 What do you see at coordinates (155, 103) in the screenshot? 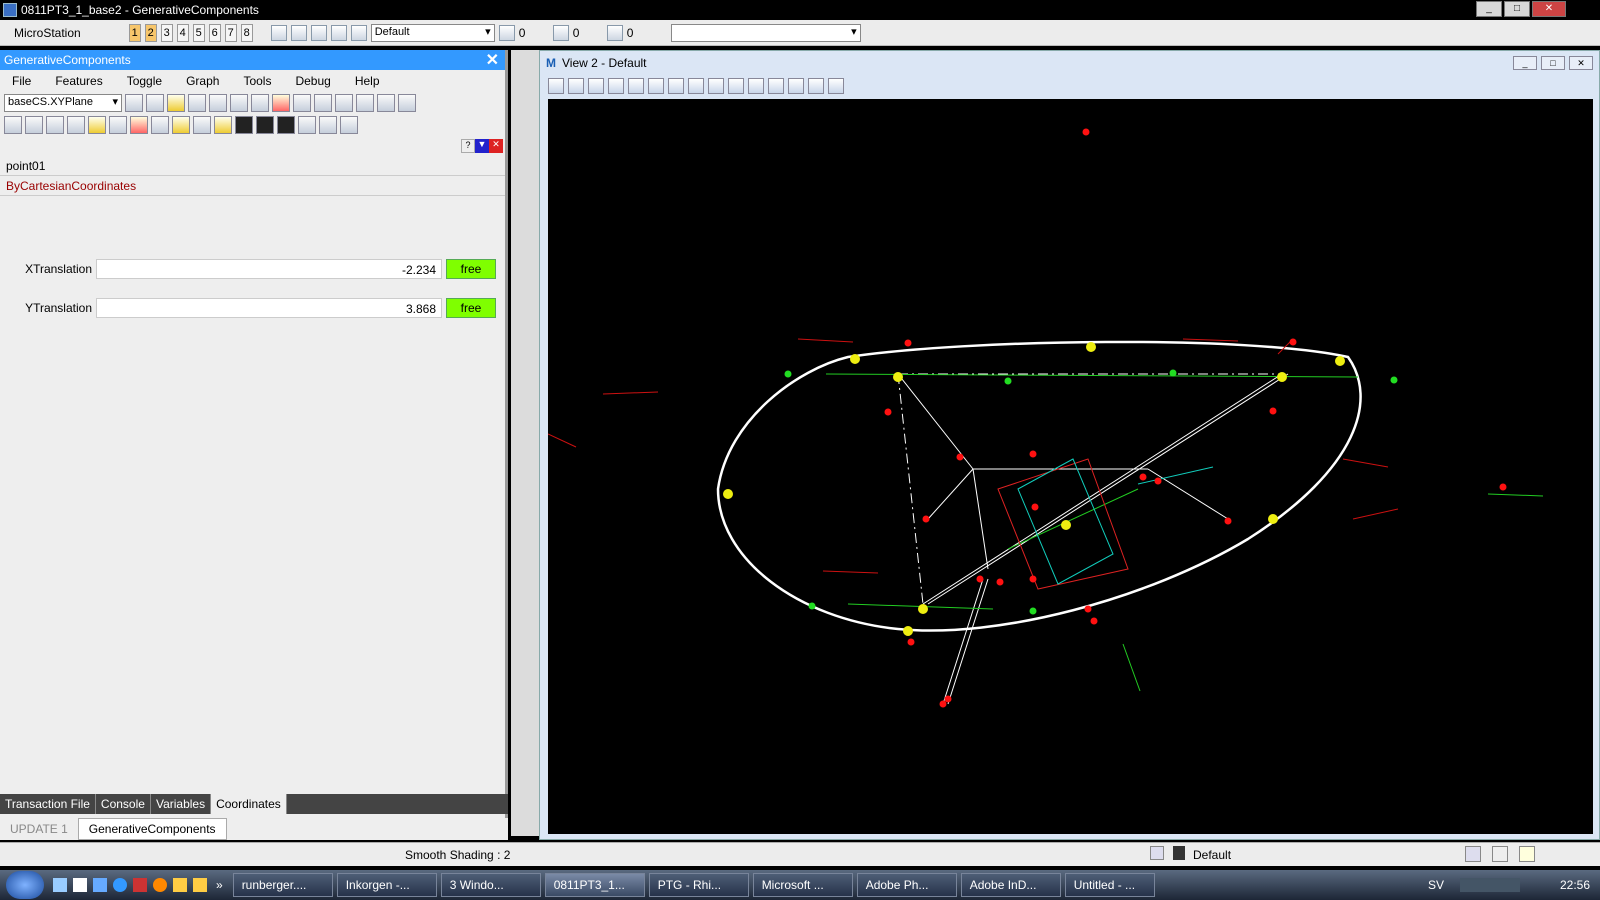
I see `new-file-icon` at bounding box center [155, 103].